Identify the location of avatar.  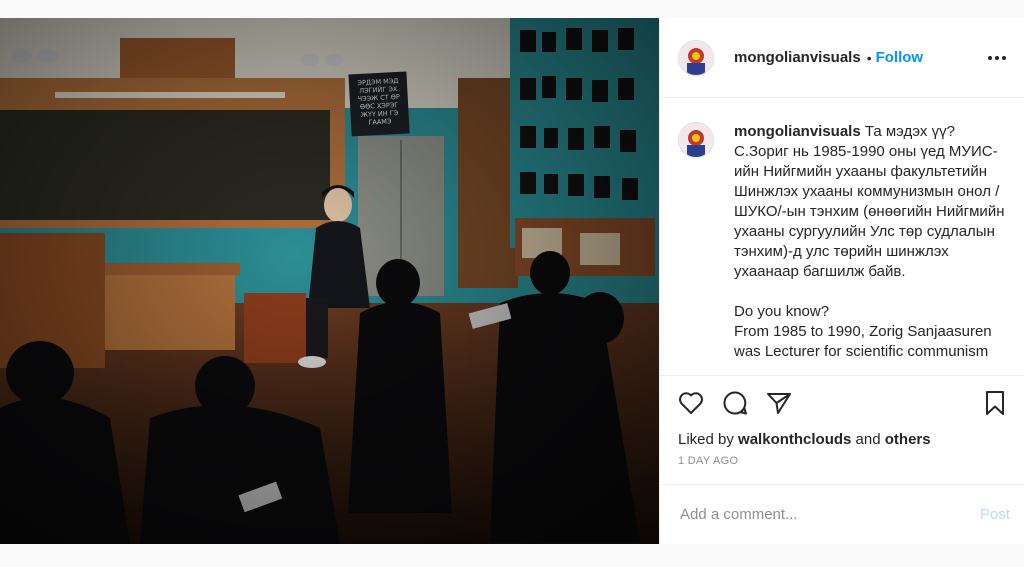
(696, 57).